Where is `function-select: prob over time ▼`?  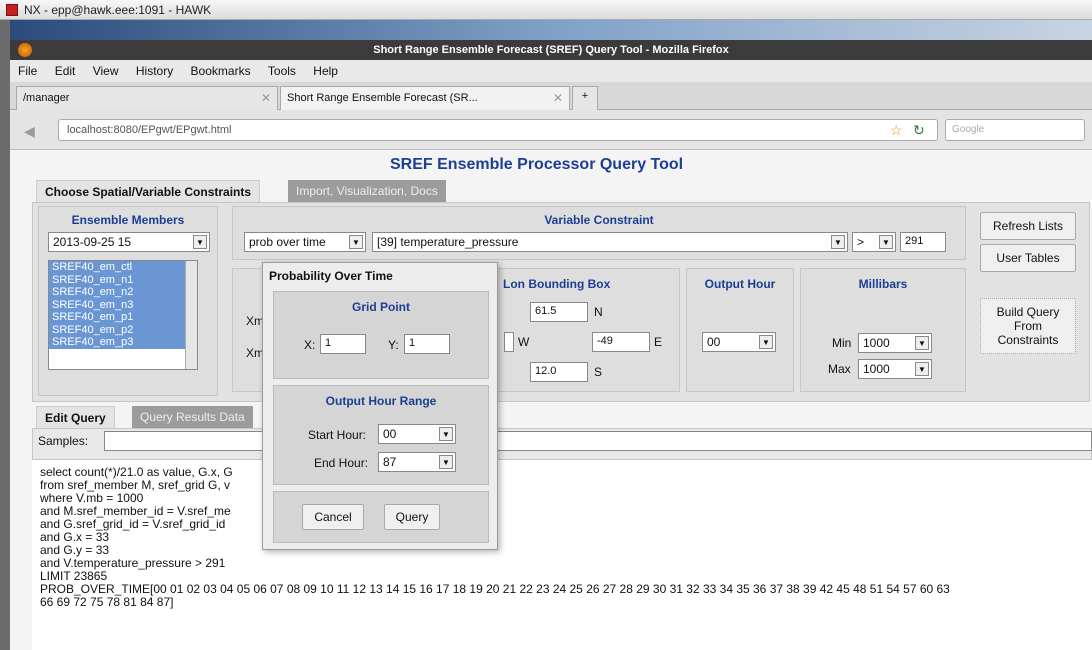 function-select: prob over time ▼ is located at coordinates (305, 242).